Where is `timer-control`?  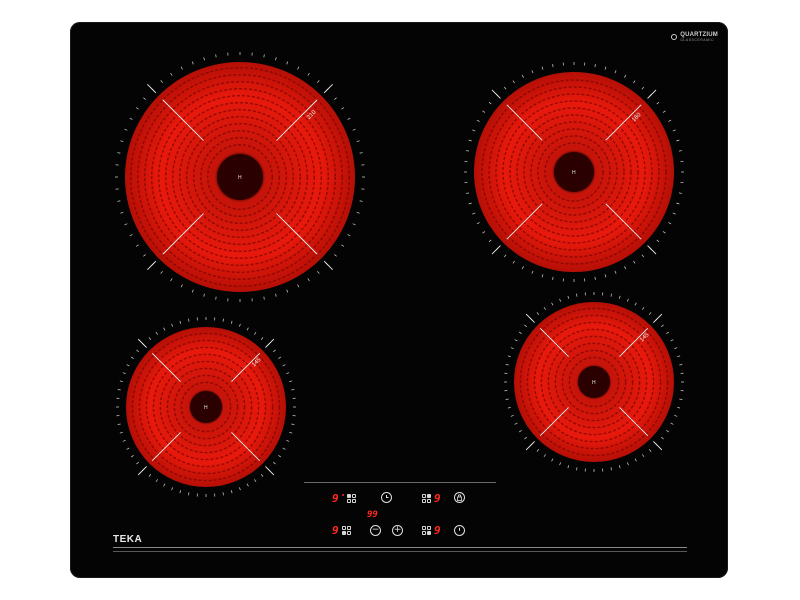 timer-control is located at coordinates (386, 497).